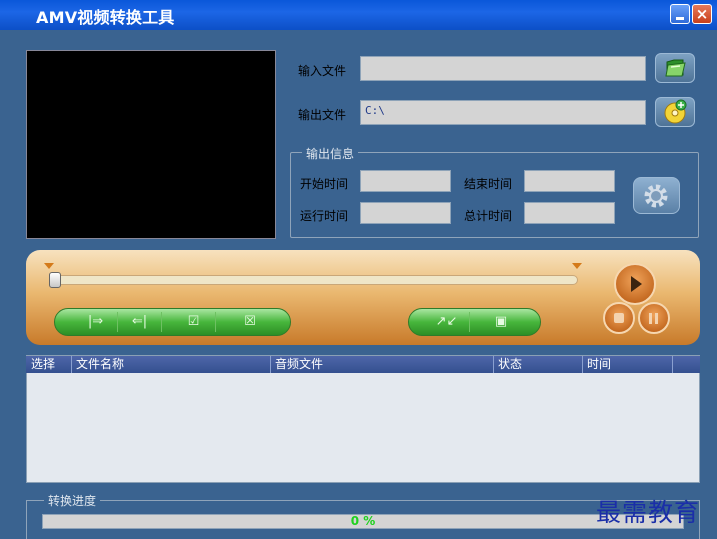  What do you see at coordinates (628, 364) in the screenshot?
I see `column-time: 时间` at bounding box center [628, 364].